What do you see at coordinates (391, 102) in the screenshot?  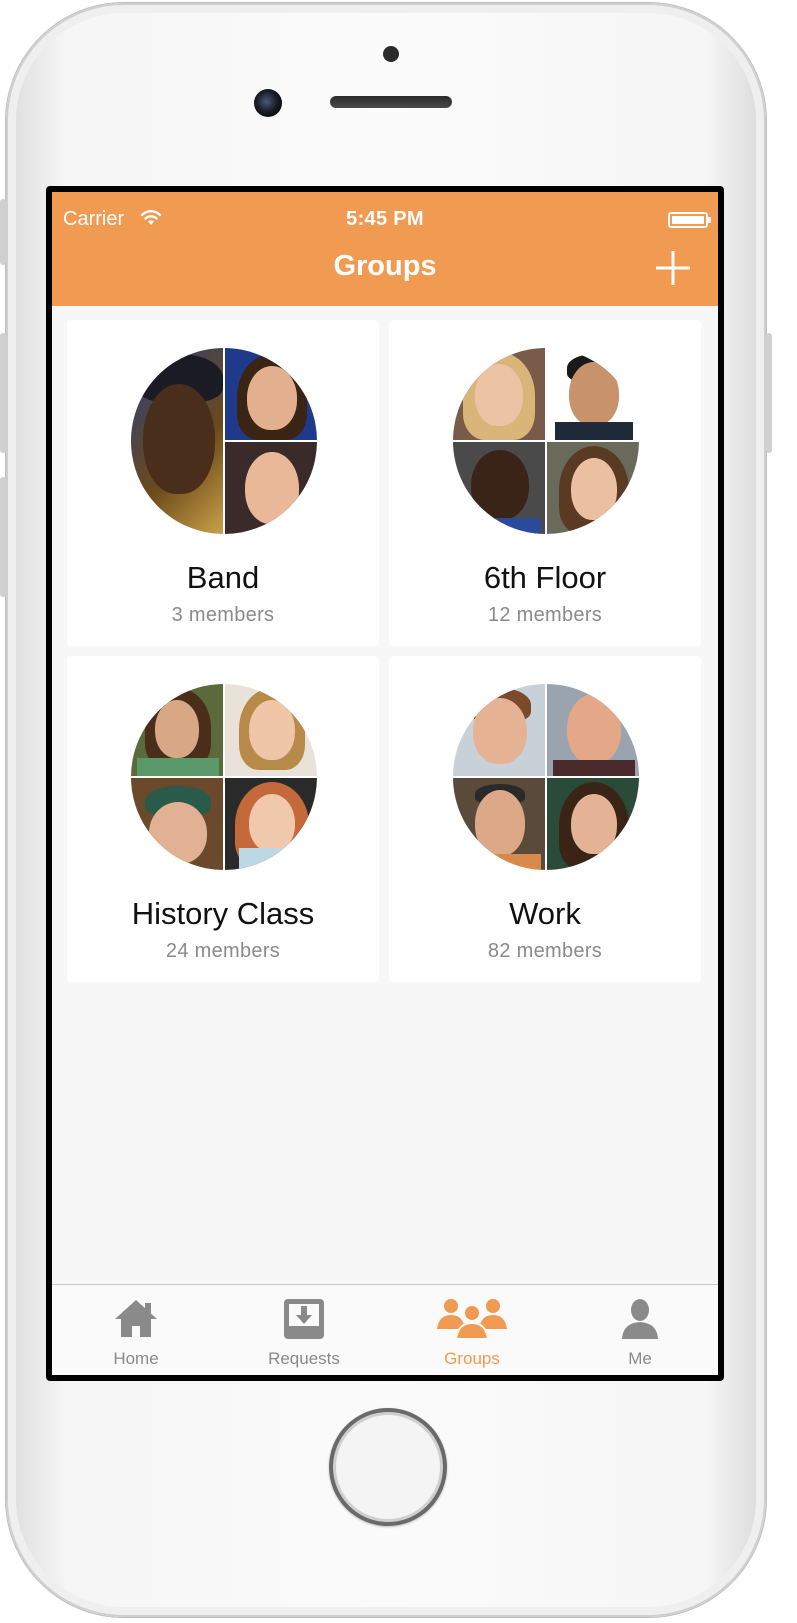 I see `earpiece-speaker` at bounding box center [391, 102].